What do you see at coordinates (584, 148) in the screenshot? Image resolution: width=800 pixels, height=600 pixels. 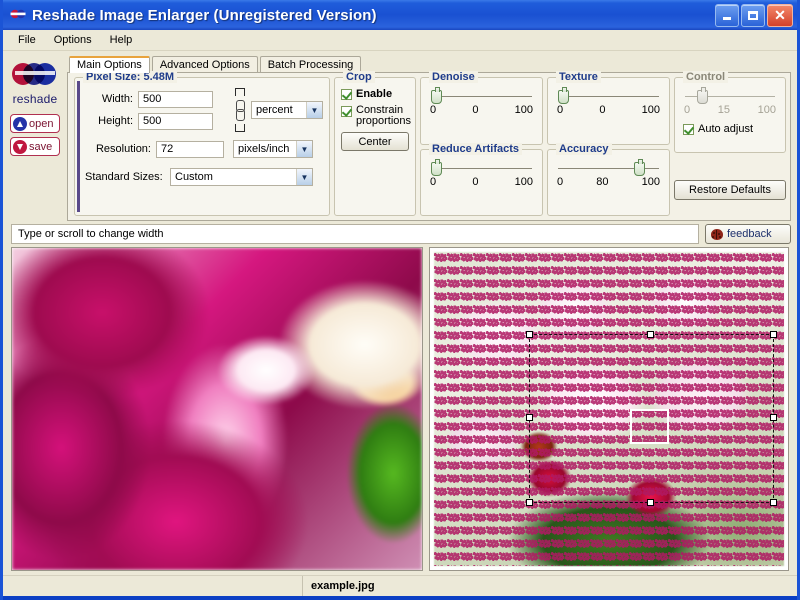 I see `accuracy-legend: Accuracy` at bounding box center [584, 148].